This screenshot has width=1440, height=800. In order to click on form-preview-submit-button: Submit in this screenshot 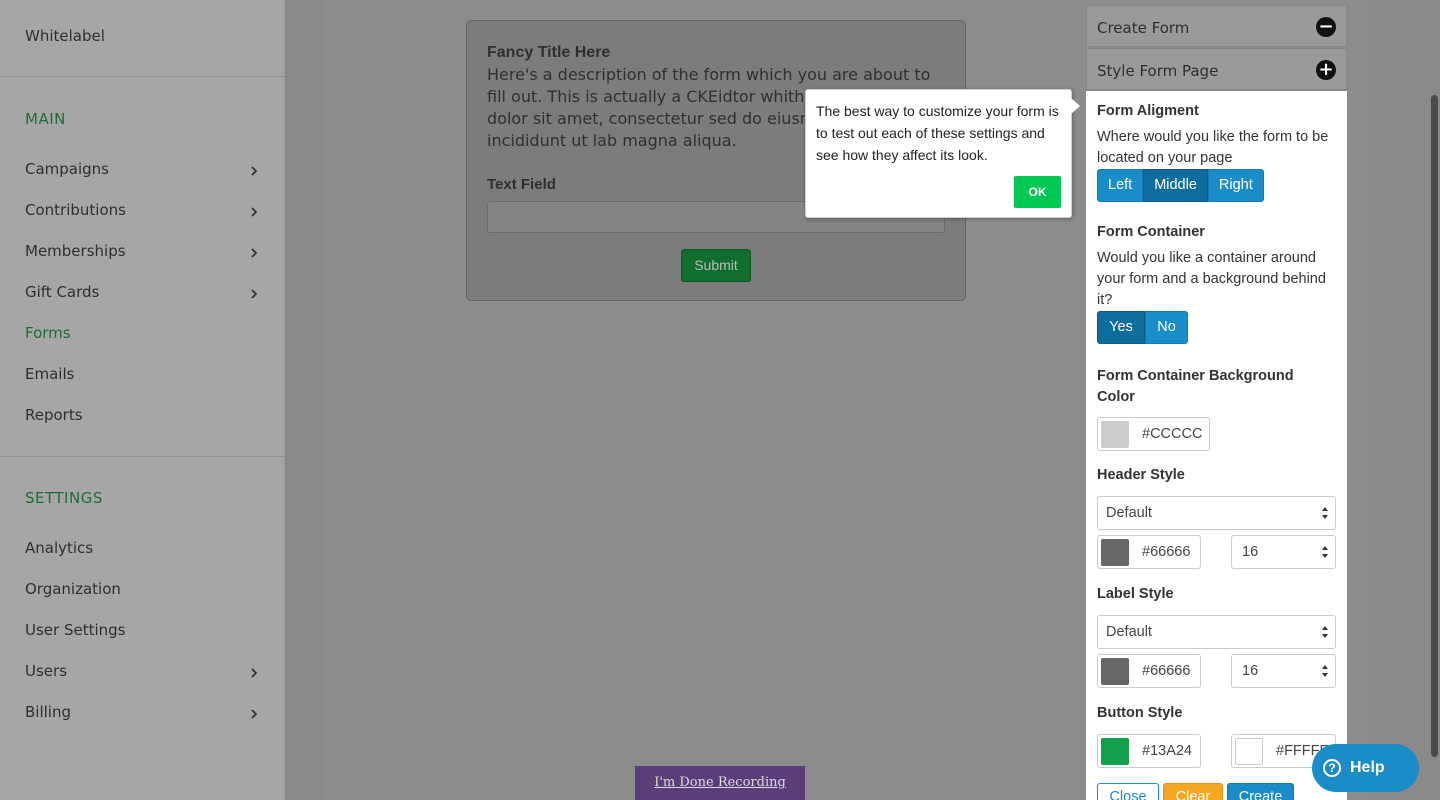, I will do `click(716, 265)`.